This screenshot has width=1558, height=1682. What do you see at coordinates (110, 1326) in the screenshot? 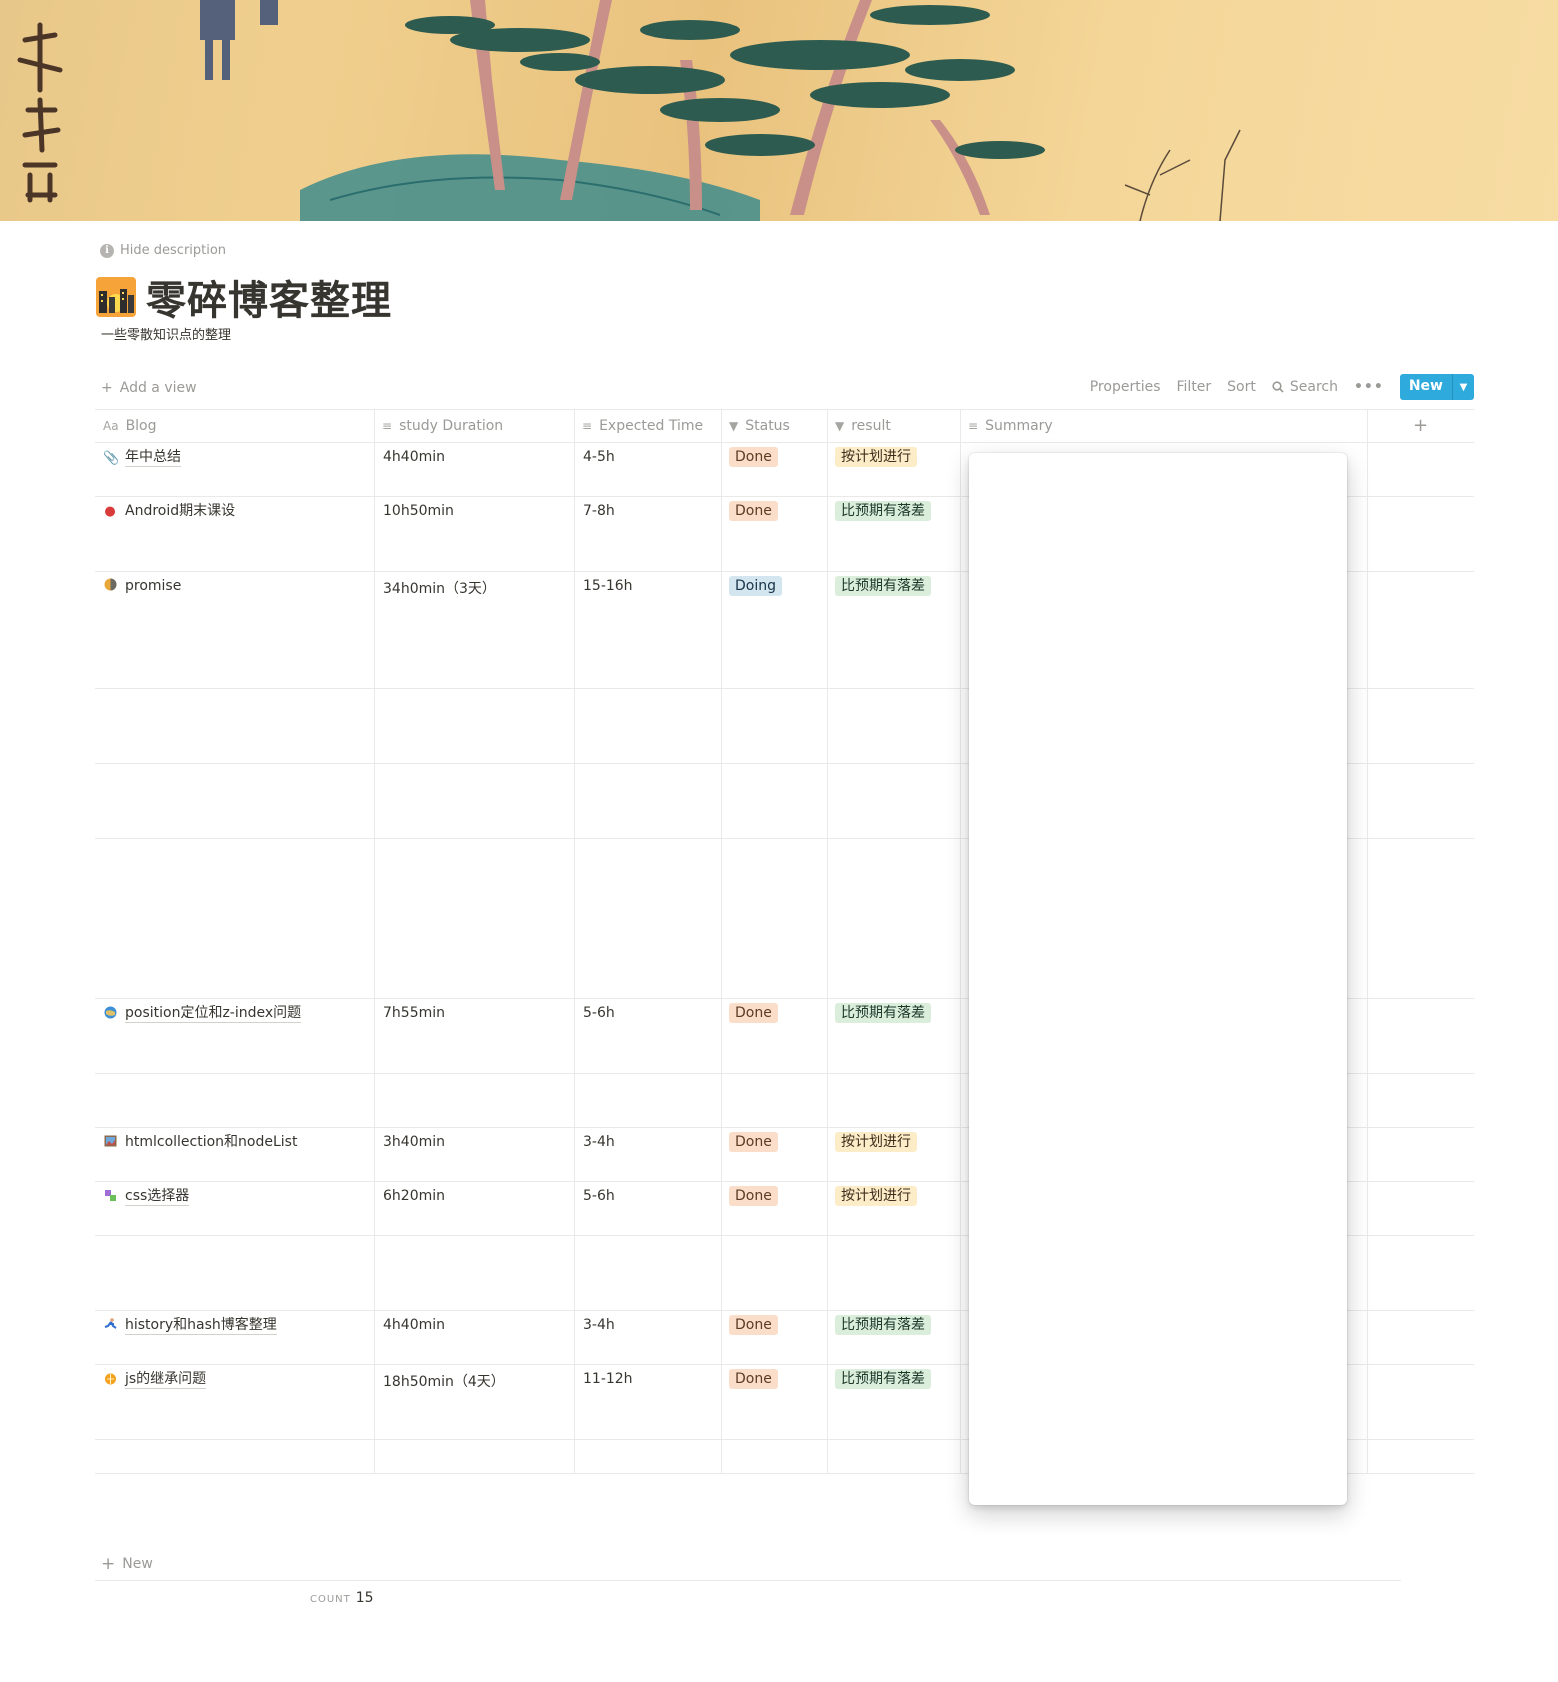
I see `runner-icon` at bounding box center [110, 1326].